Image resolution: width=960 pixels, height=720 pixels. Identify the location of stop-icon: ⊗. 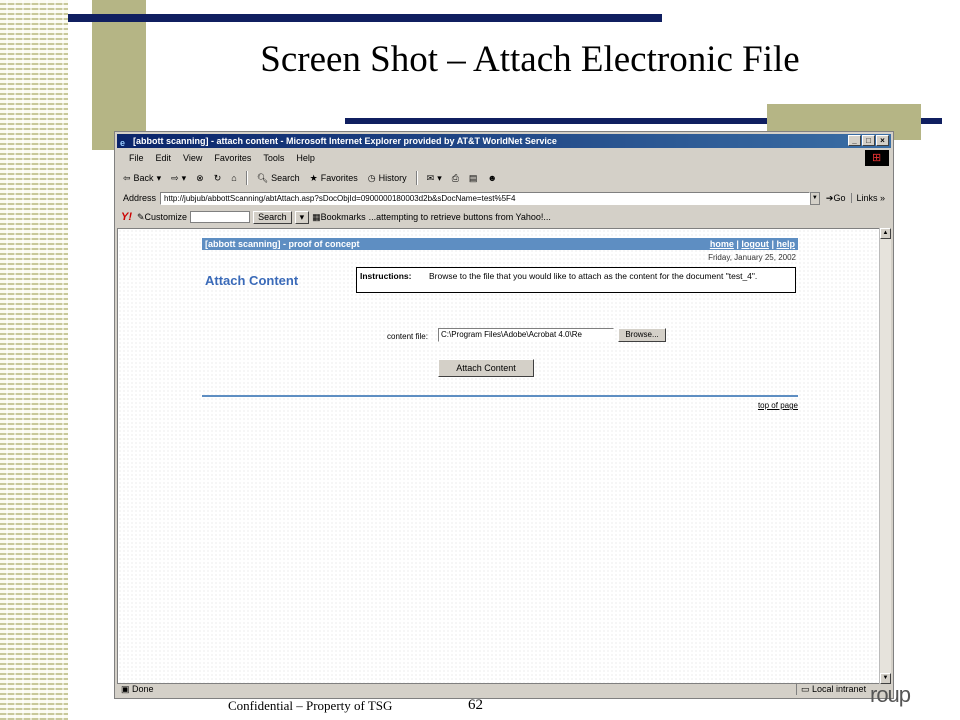
(200, 178).